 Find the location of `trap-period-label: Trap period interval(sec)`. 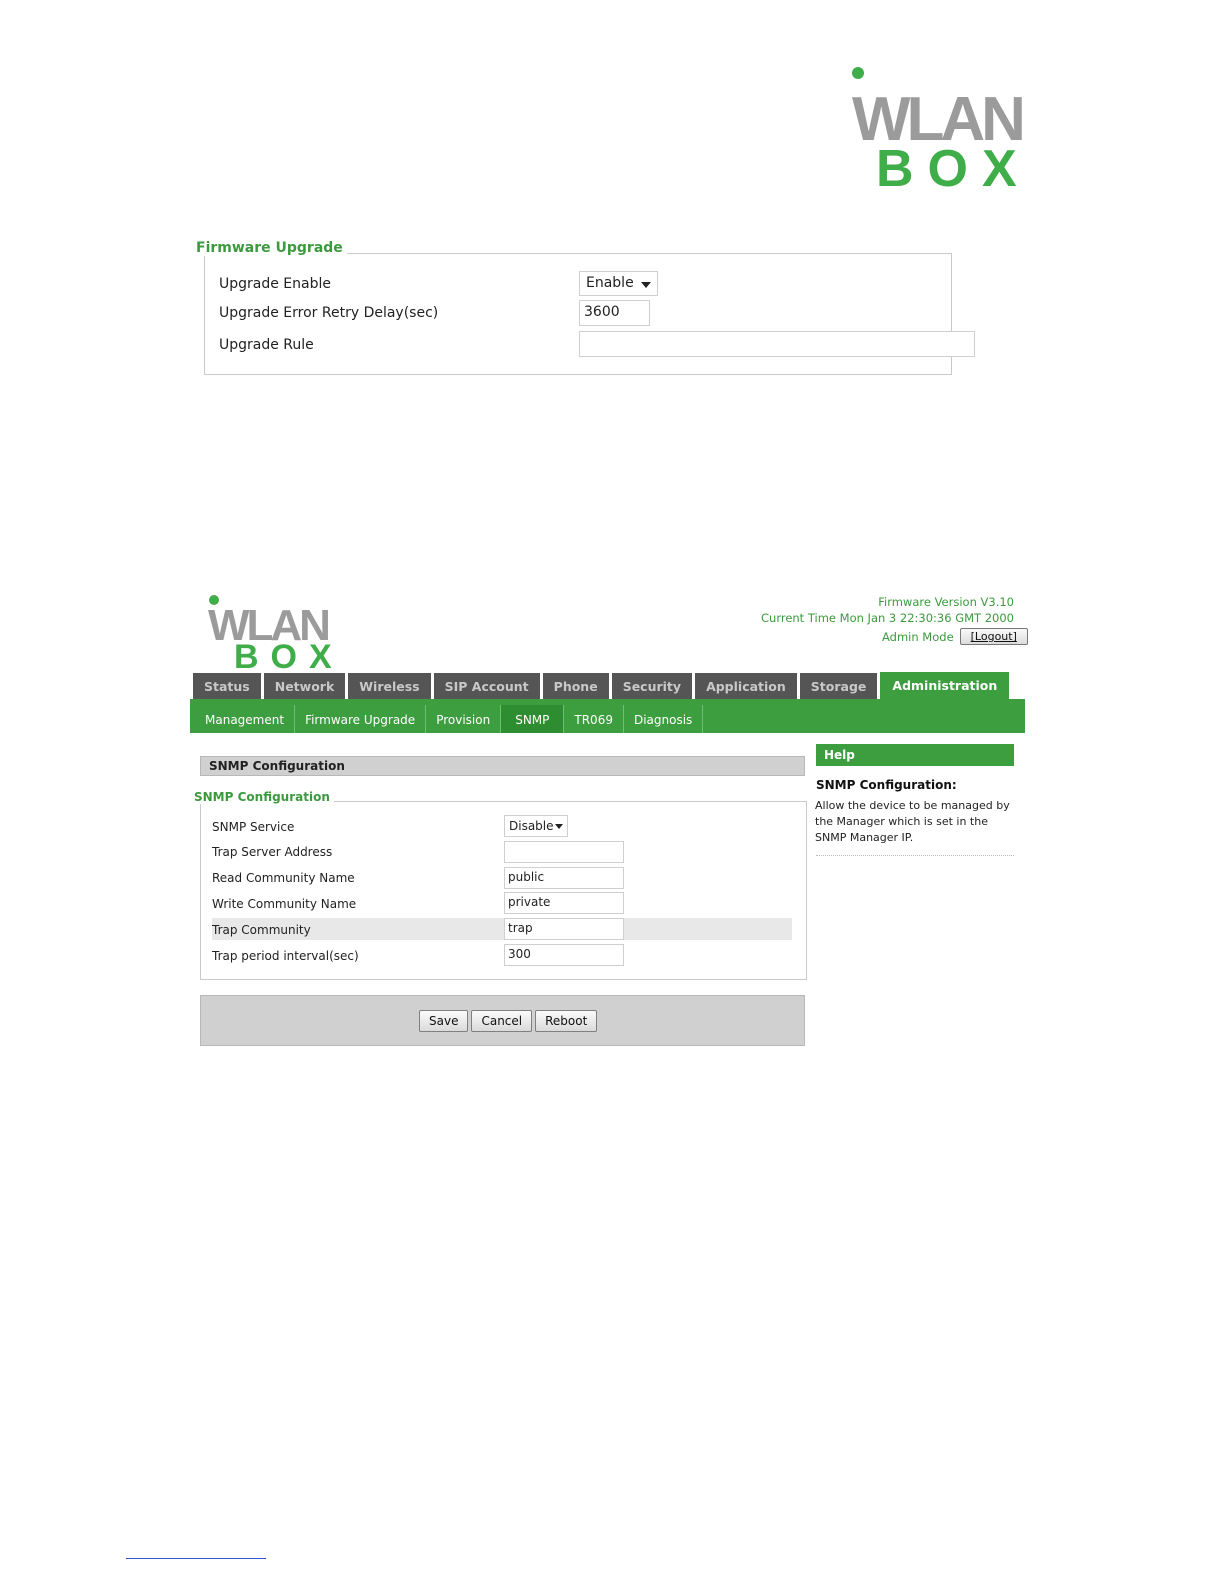

trap-period-label: Trap period interval(sec) is located at coordinates (285, 956).